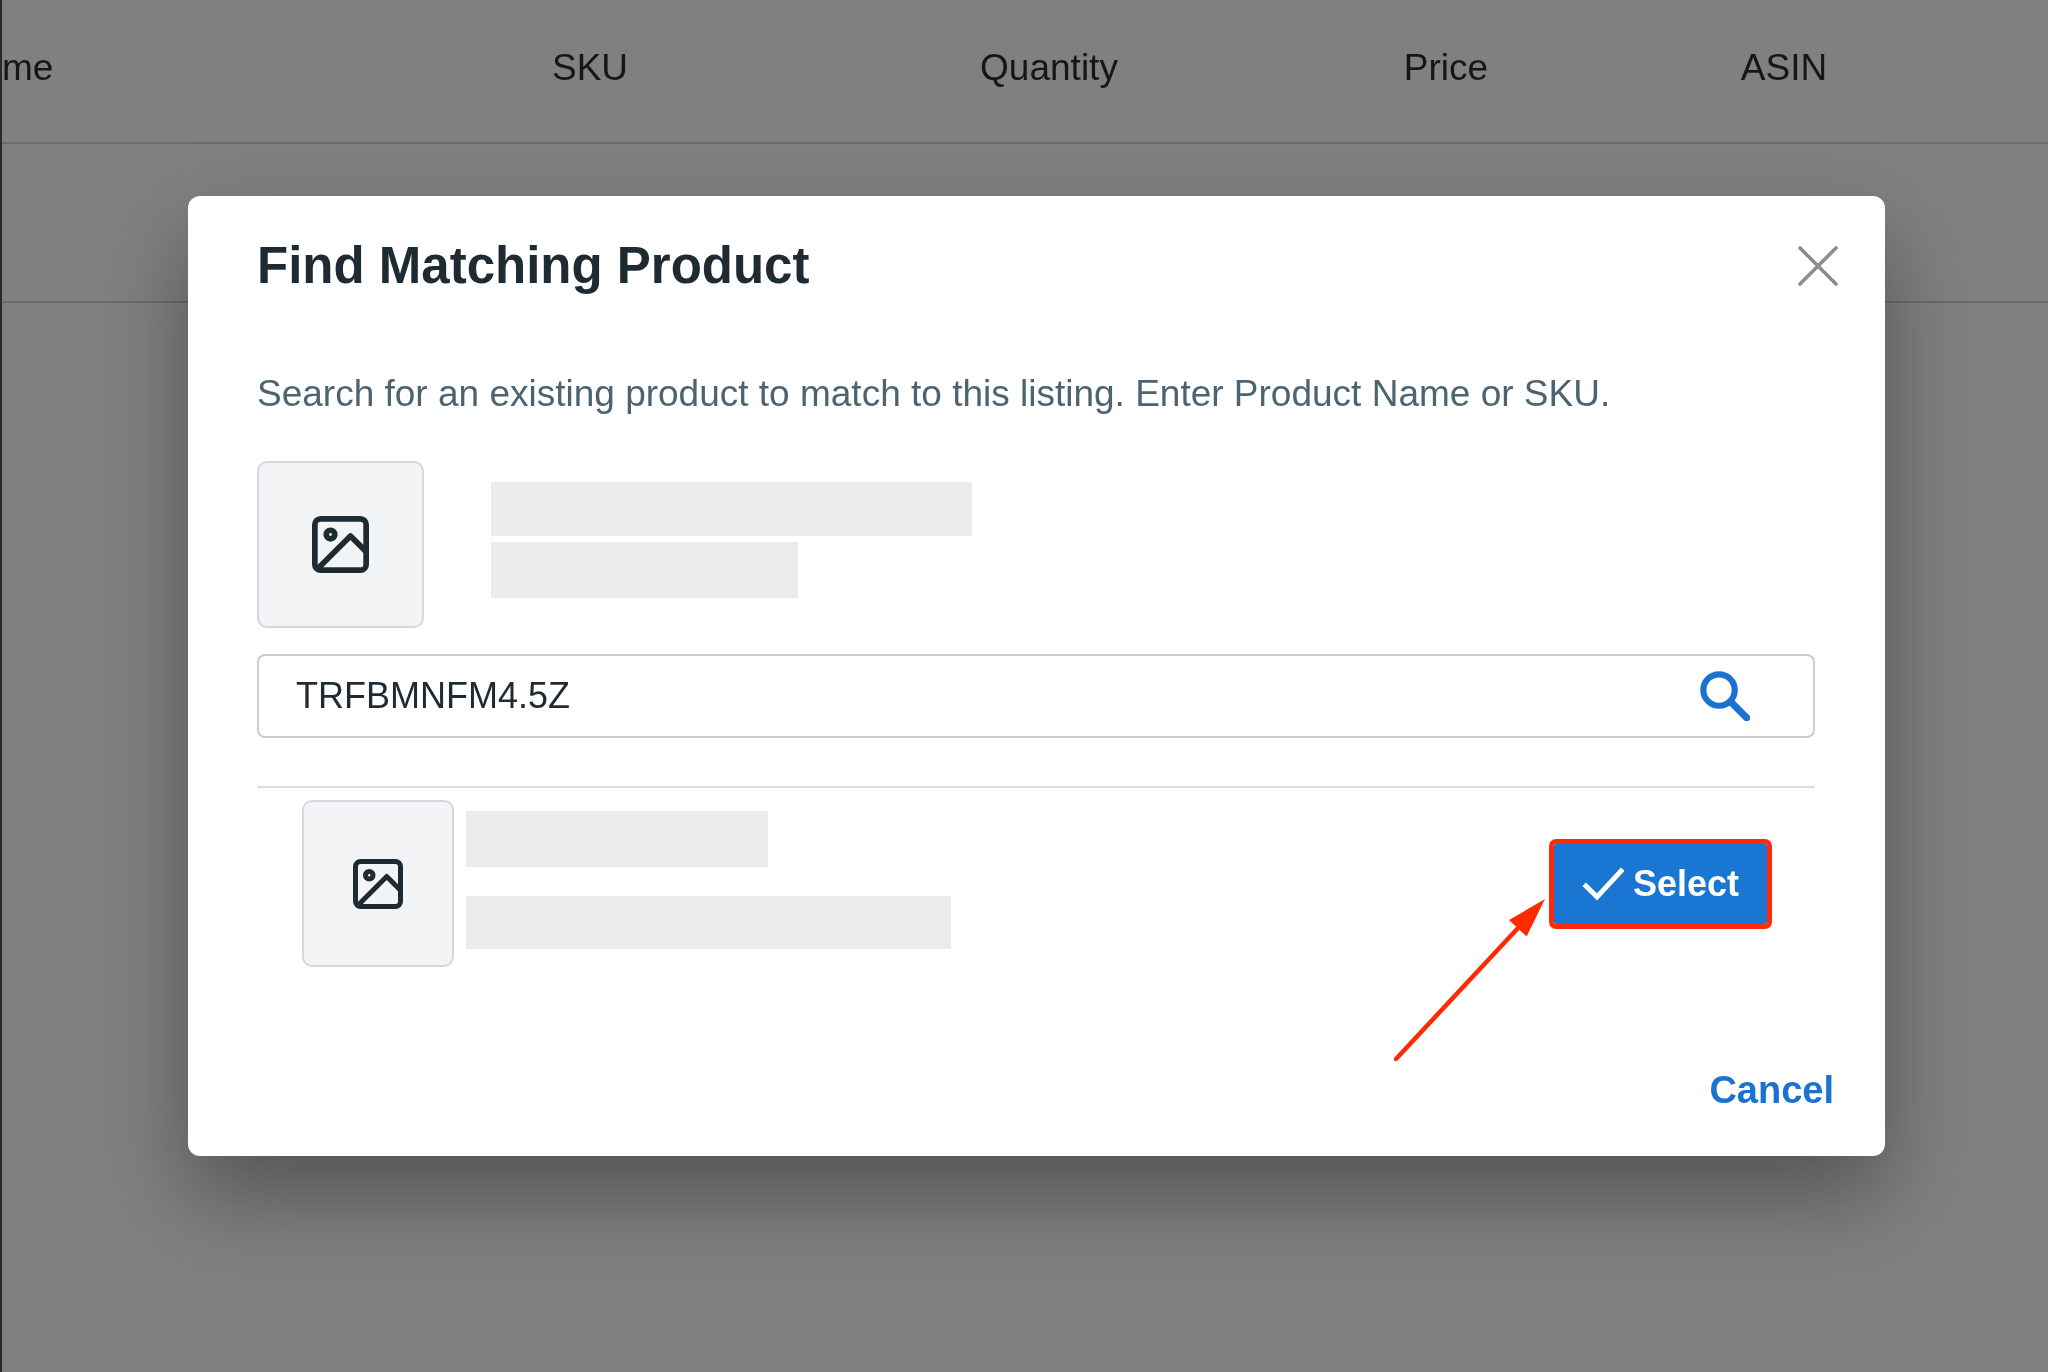 The image size is (2048, 1372). Describe the element at coordinates (1784, 68) in the screenshot. I see `column-header: ASIN` at that location.